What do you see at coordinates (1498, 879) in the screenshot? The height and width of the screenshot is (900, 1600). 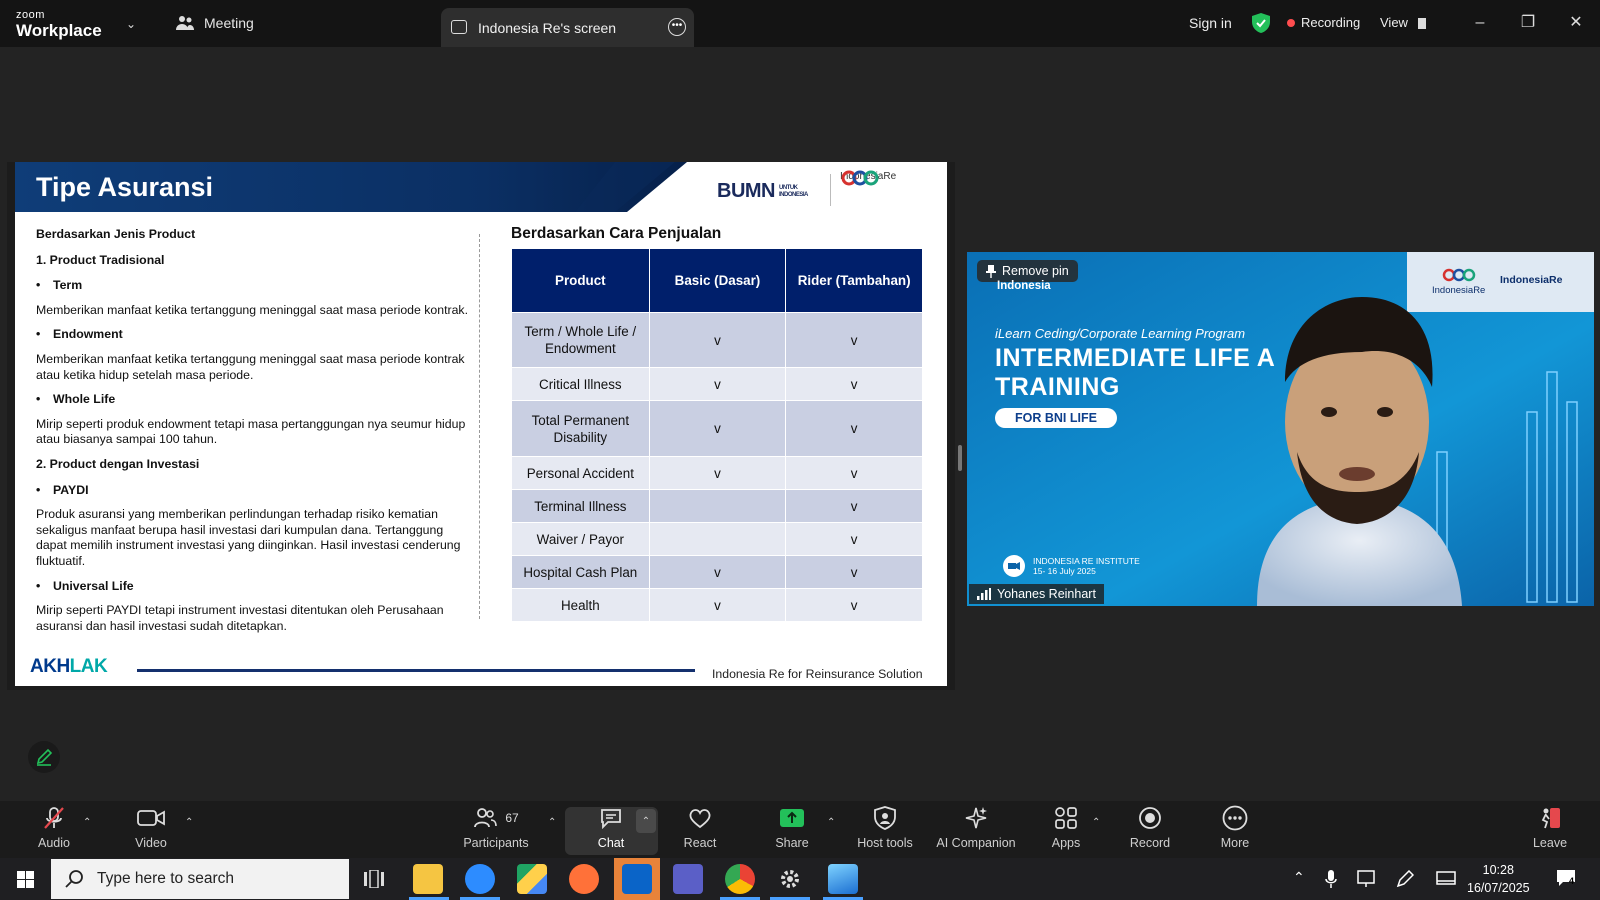 I see `taskbar-clock: 10:28 16/07/2025` at bounding box center [1498, 879].